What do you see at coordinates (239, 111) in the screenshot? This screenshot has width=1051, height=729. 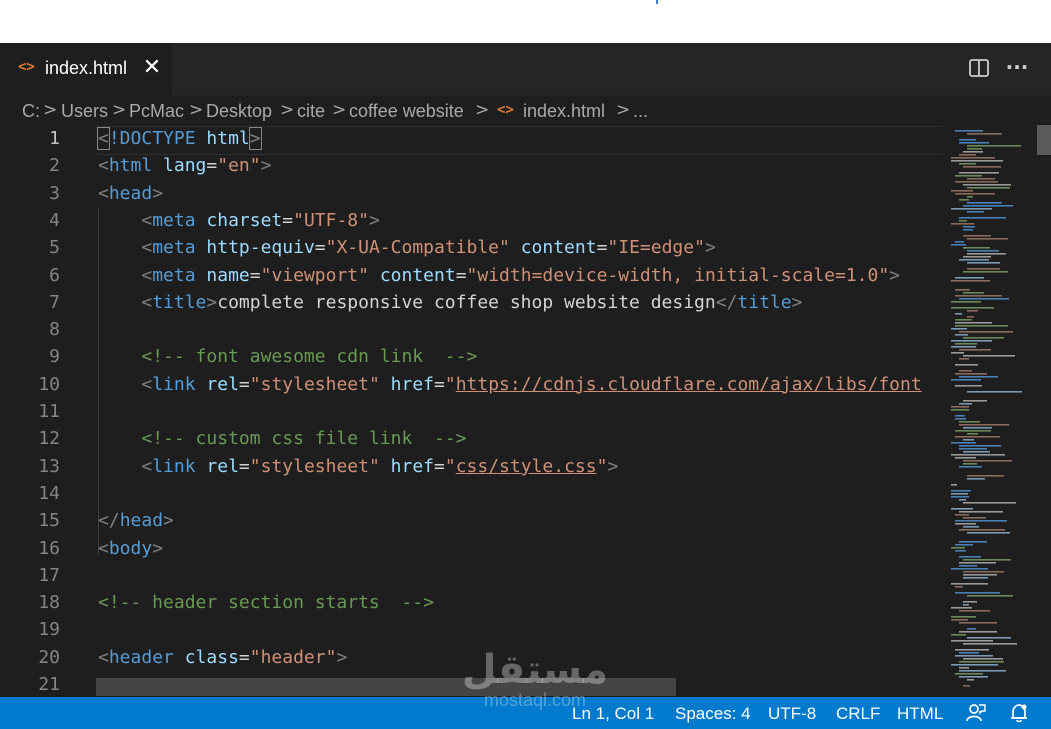 I see `breadcrumb-item-desktop: Desktop` at bounding box center [239, 111].